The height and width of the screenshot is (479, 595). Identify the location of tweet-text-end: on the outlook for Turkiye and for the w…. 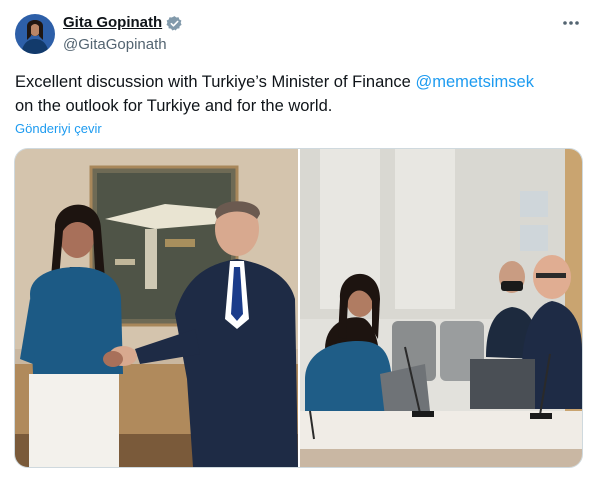
(174, 106).